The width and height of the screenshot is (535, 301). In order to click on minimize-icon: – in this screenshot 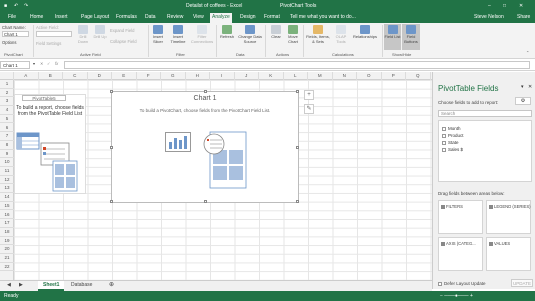, I will do `click(489, 6)`.